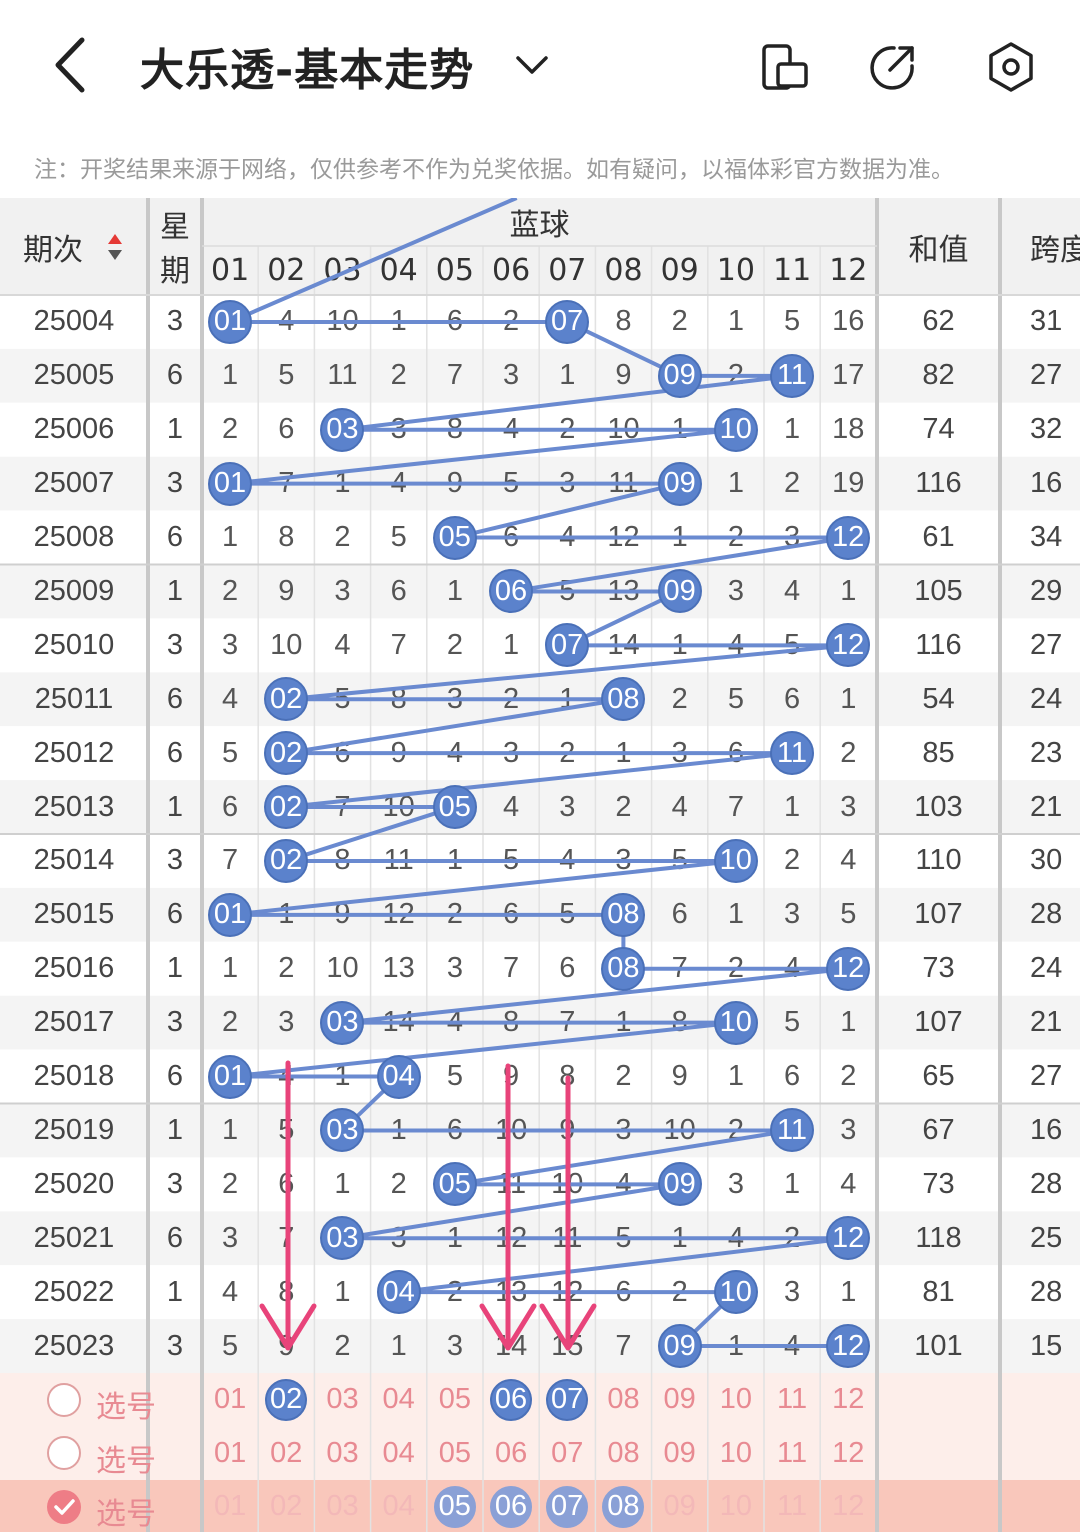  I want to click on selected-number-ball: 08, so click(623, 1506).